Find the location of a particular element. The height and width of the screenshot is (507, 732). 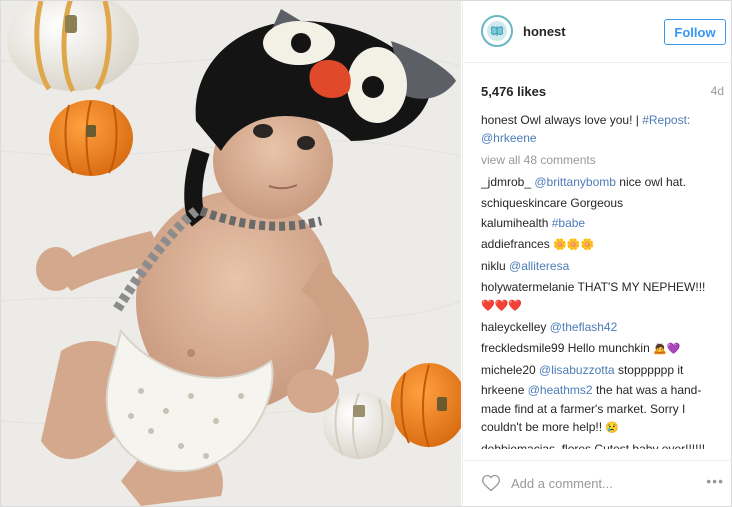

comment-emoji: 🙇💜 is located at coordinates (667, 348).